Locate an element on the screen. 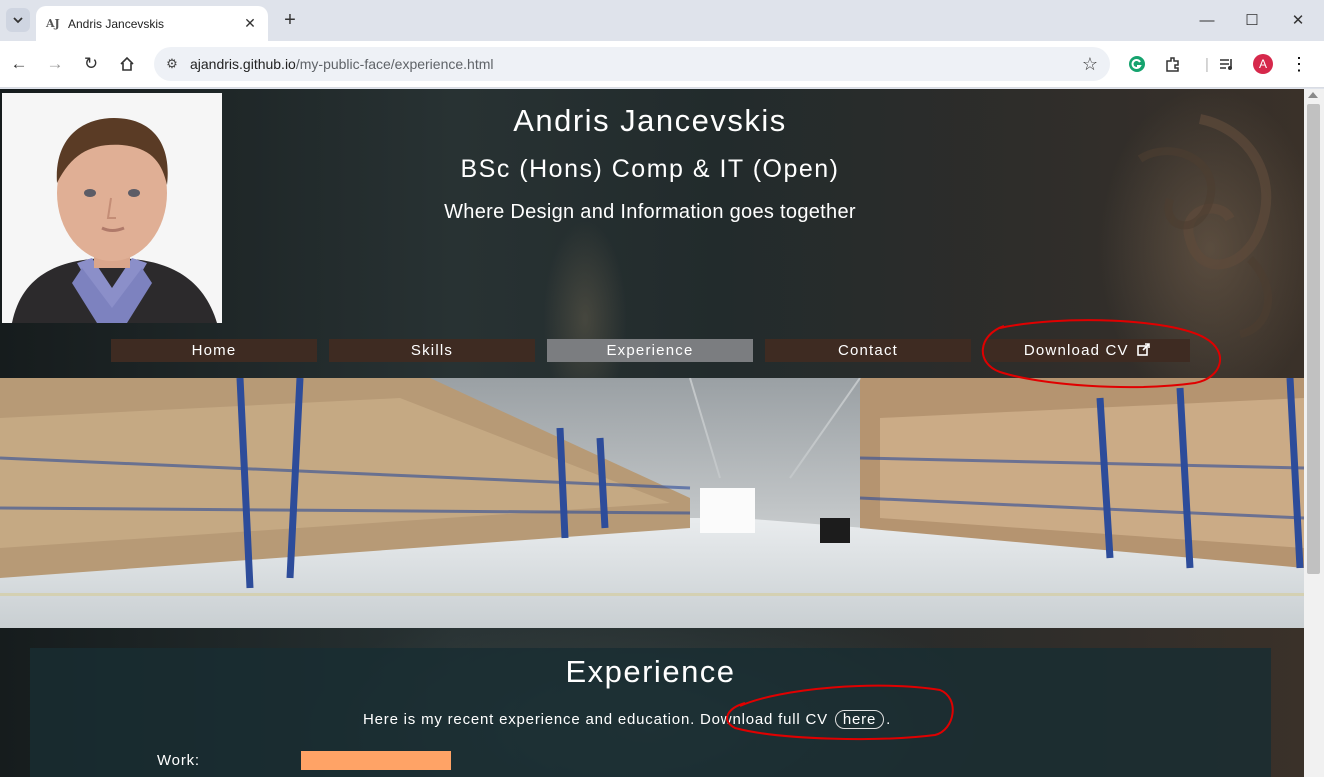  extensions-puzzle-icon is located at coordinates (1173, 64).